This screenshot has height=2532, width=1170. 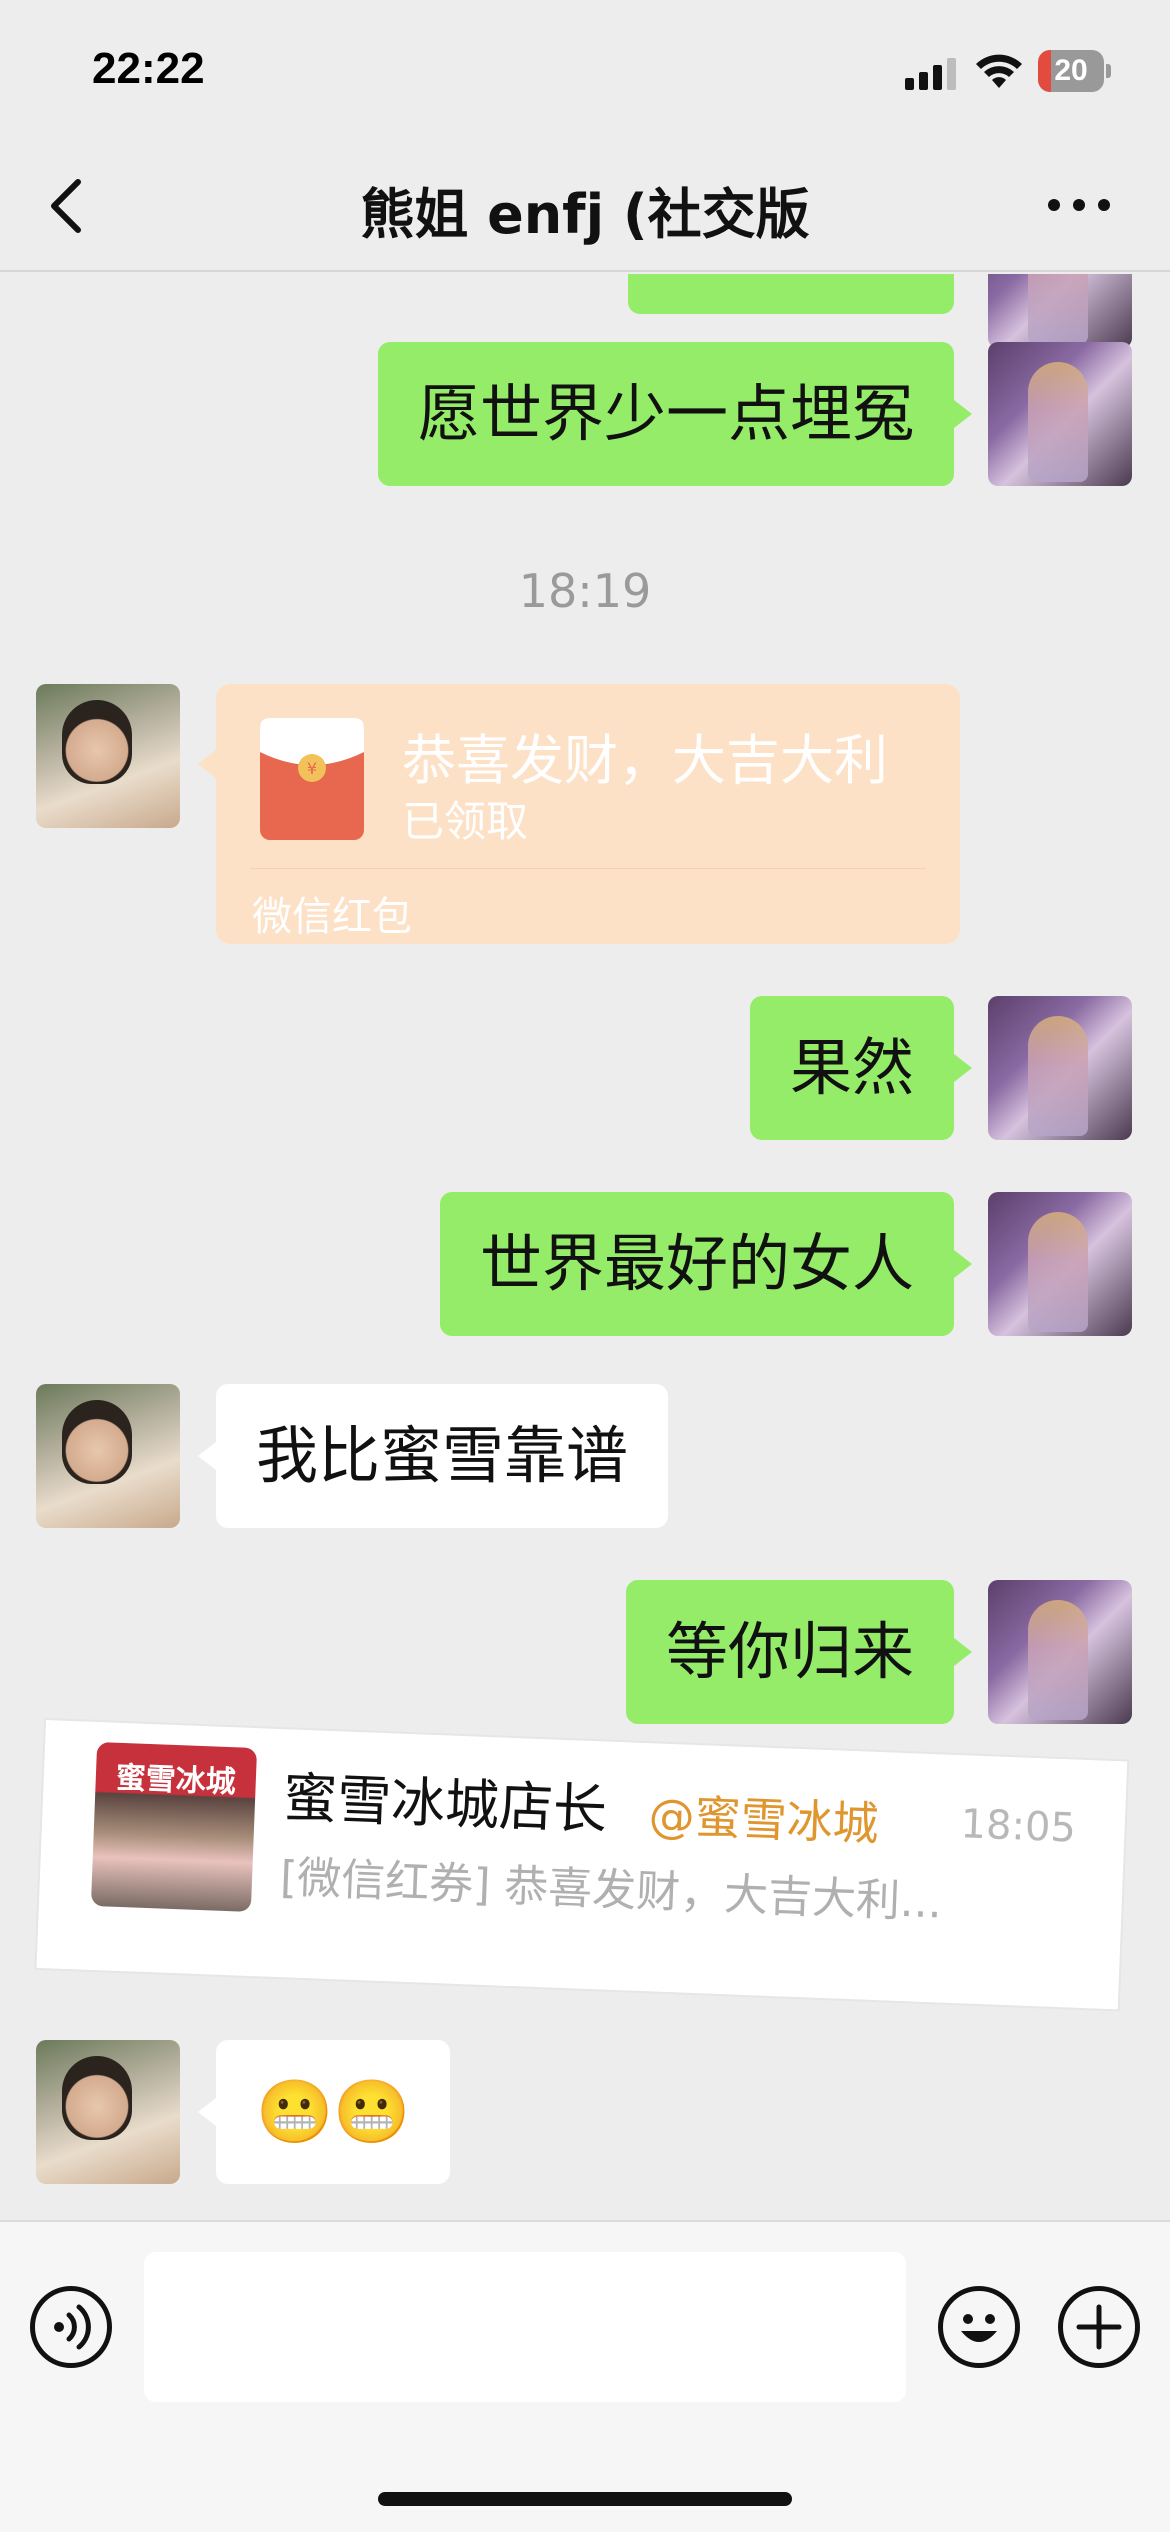 What do you see at coordinates (70, 206) in the screenshot?
I see `chevron-left-icon` at bounding box center [70, 206].